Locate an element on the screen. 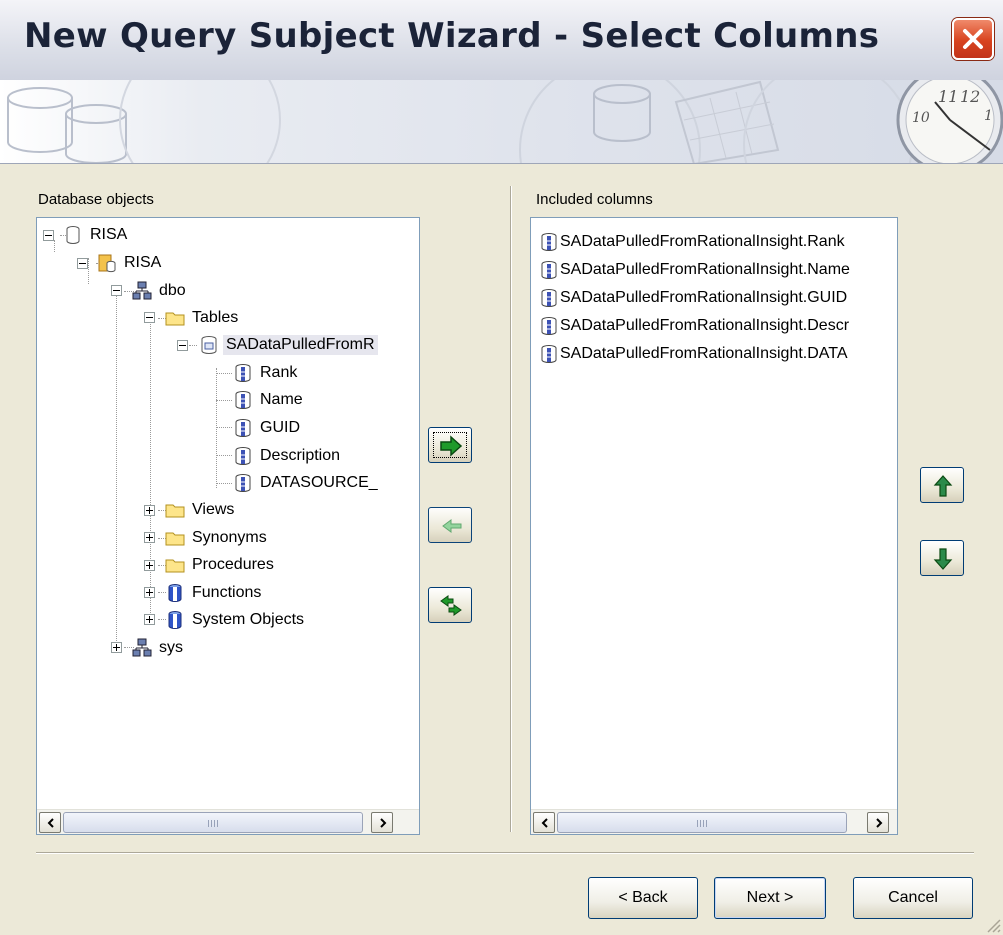 This screenshot has width=1003, height=935. next-button: Next > is located at coordinates (770, 898).